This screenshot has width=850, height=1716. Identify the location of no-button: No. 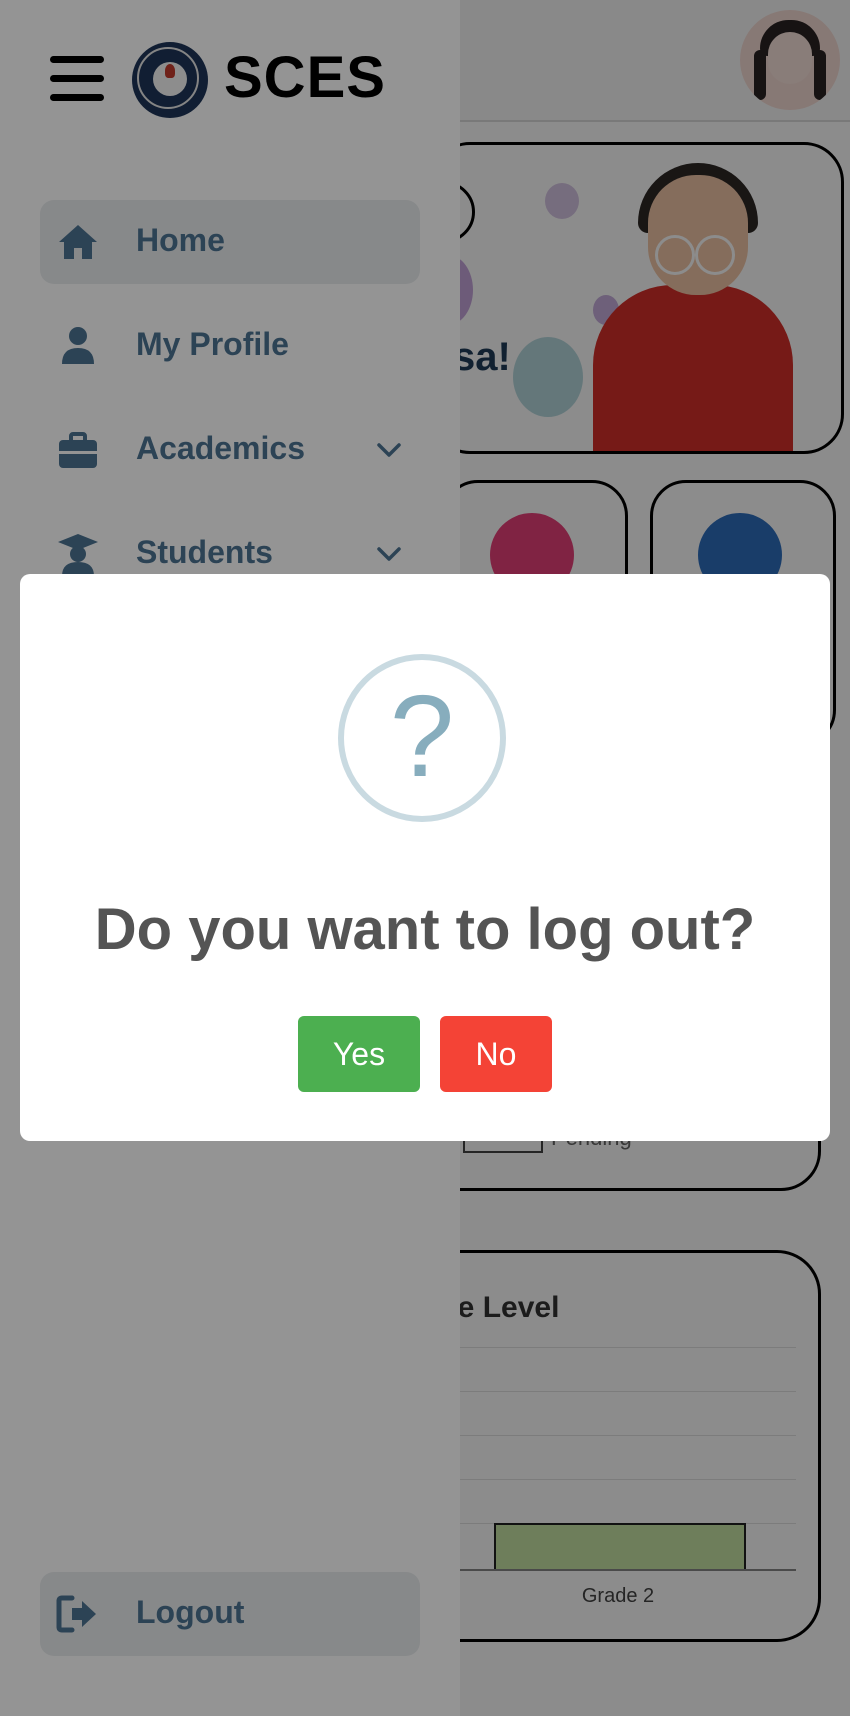
(496, 1054).